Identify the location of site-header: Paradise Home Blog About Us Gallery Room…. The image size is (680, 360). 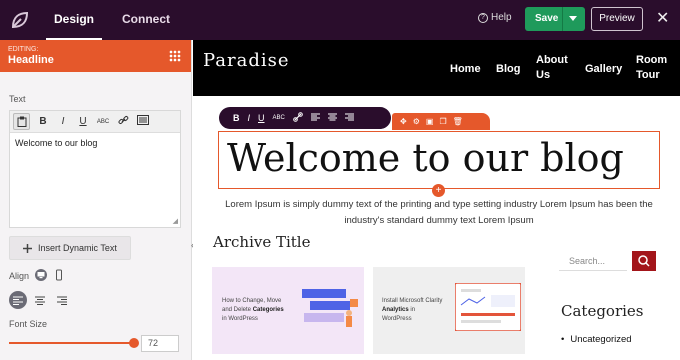
(436, 68).